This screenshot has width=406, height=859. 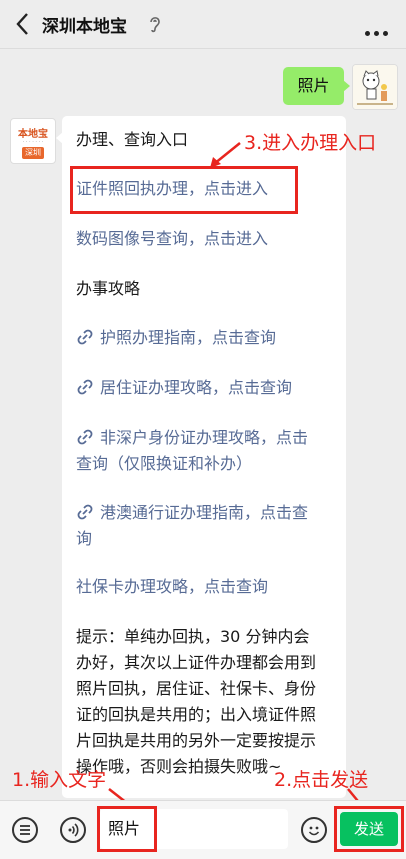 What do you see at coordinates (203, 24) in the screenshot?
I see `chat-header: 深圳本地宝` at bounding box center [203, 24].